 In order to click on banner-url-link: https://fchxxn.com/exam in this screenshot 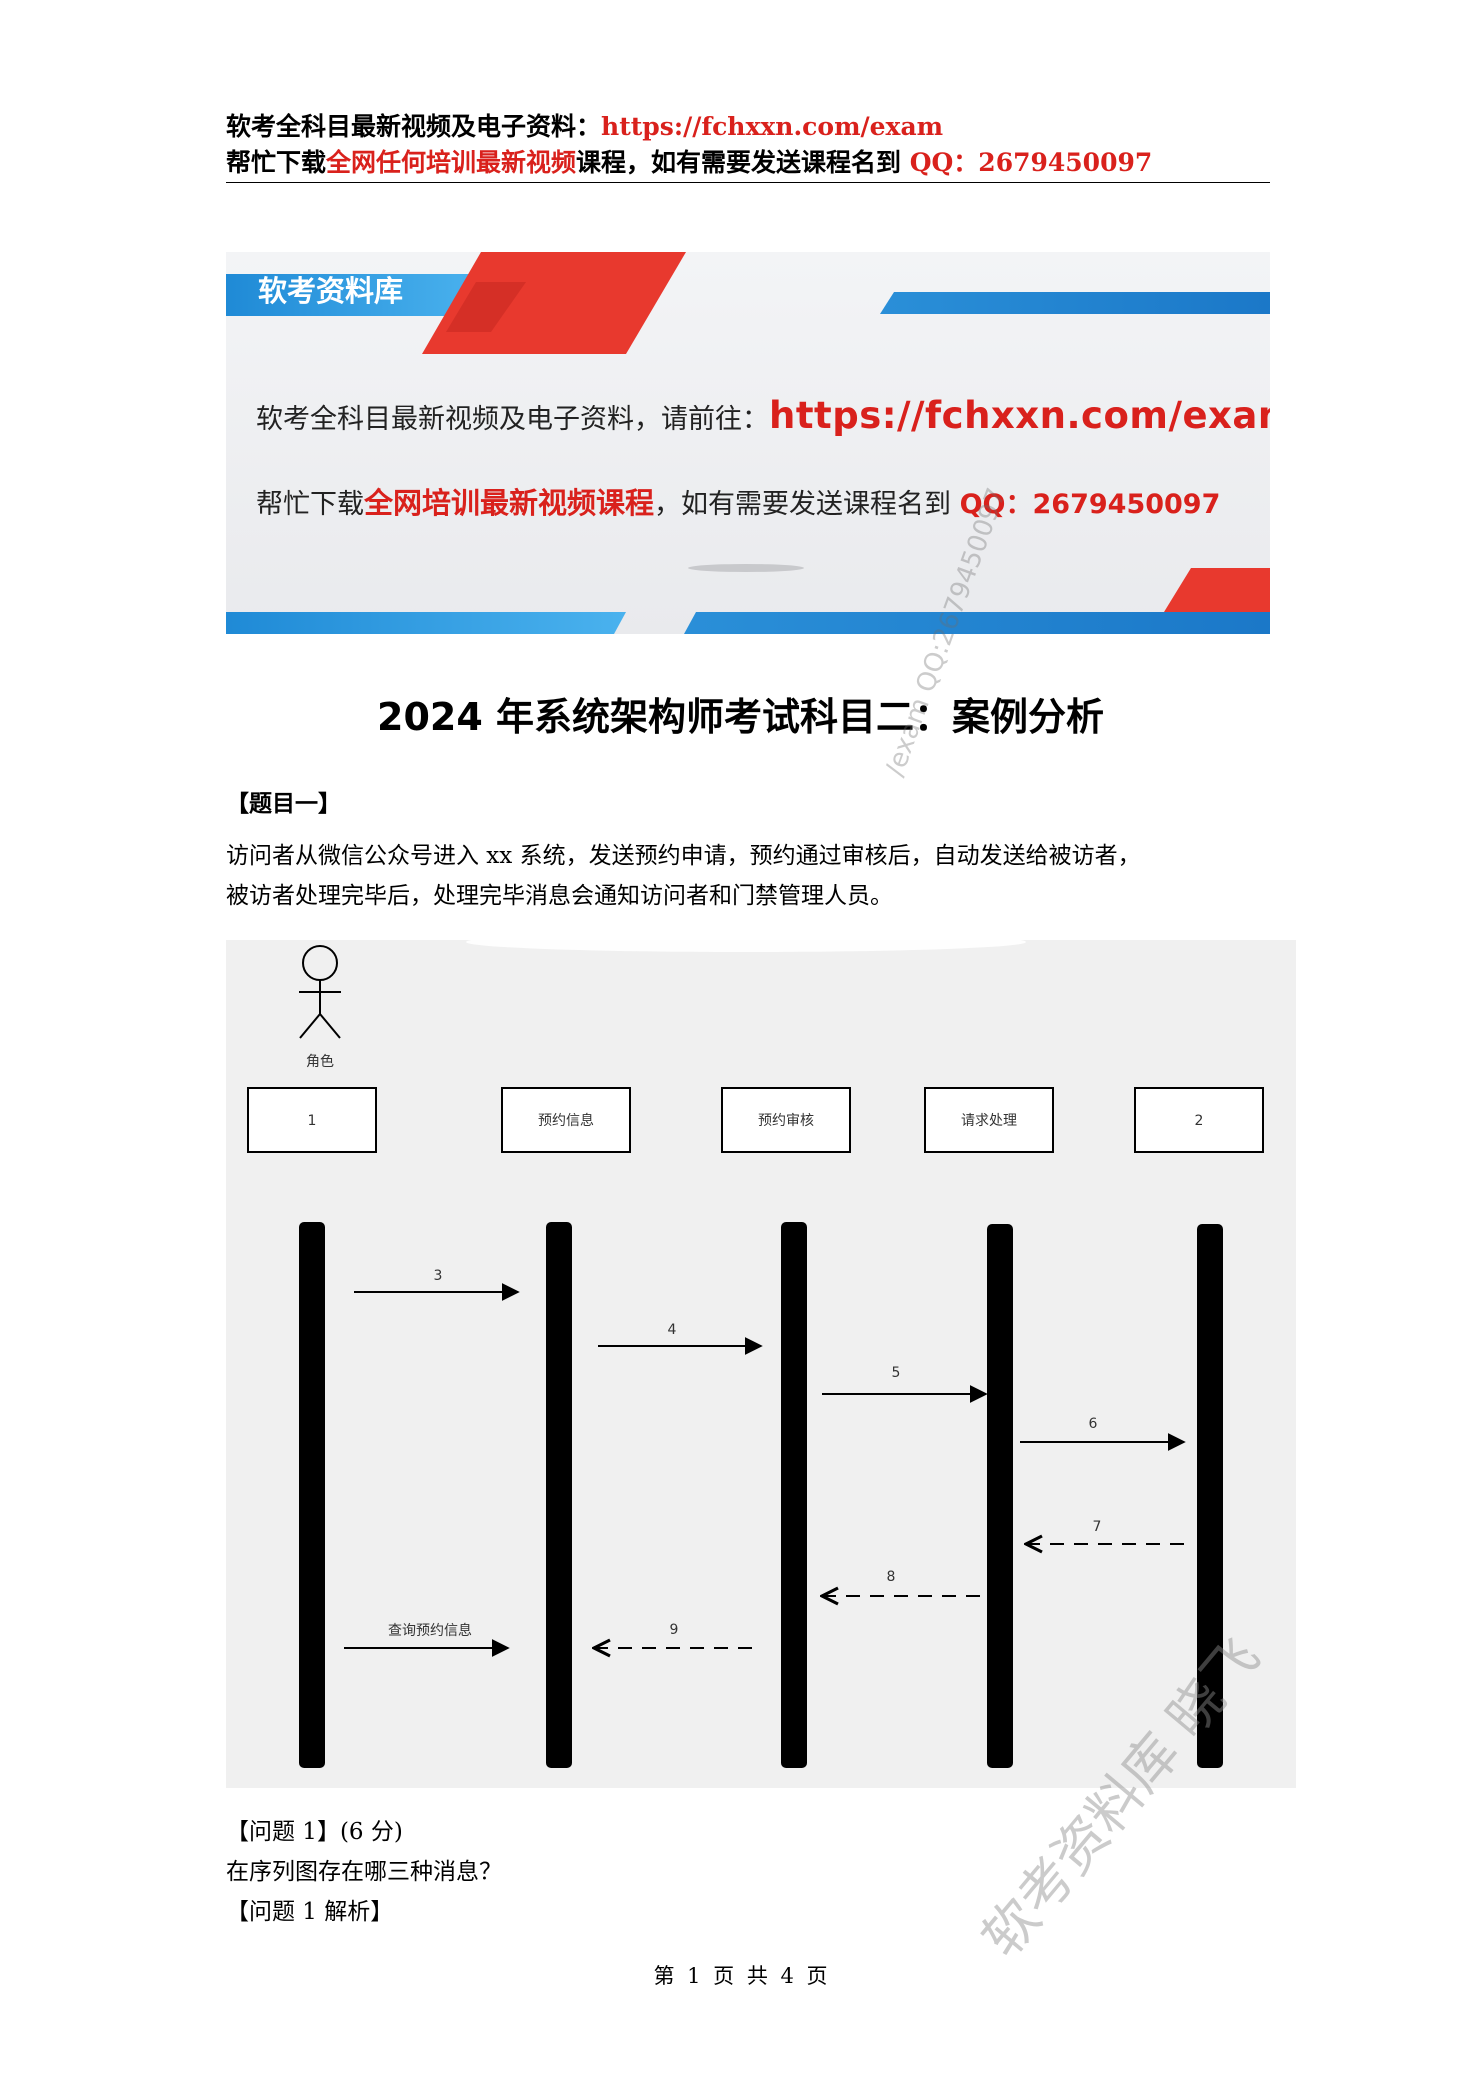, I will do `click(1019, 415)`.